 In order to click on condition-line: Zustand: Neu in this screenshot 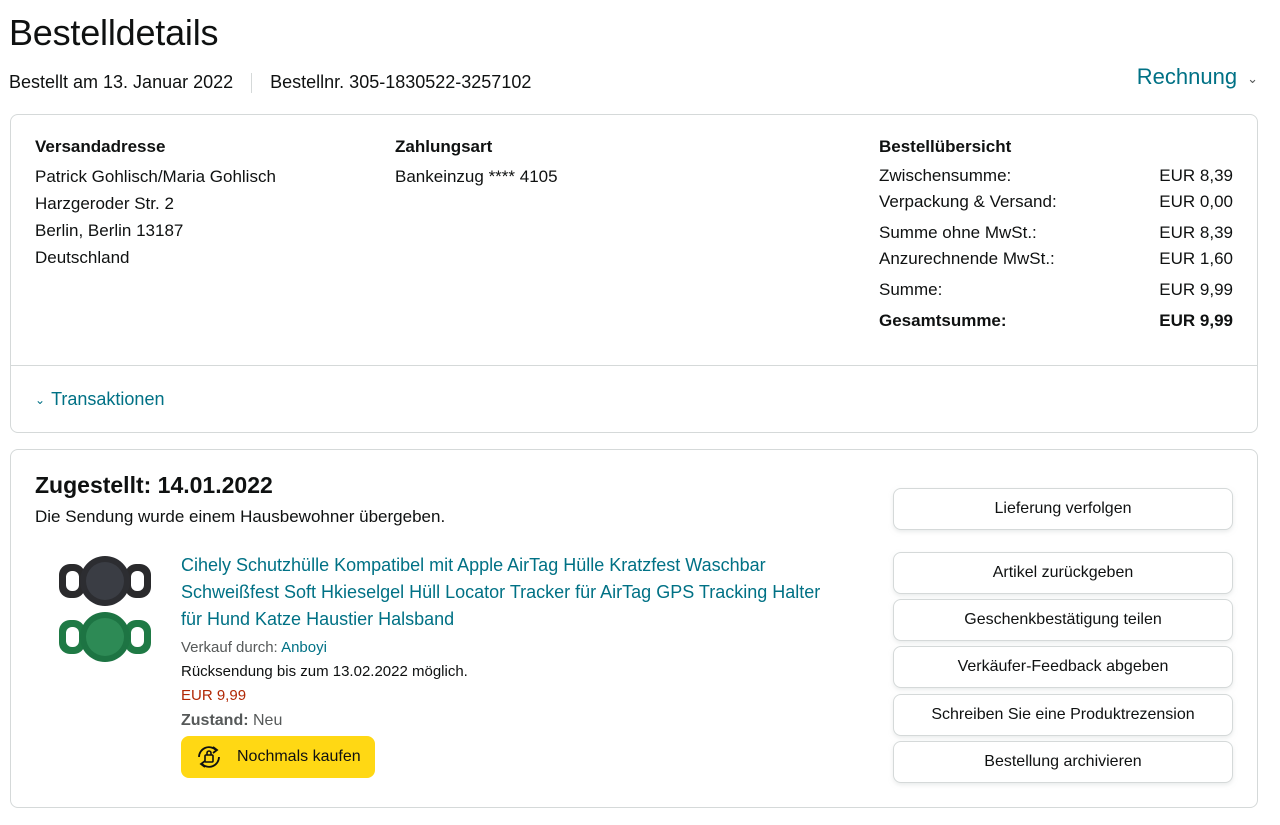, I will do `click(511, 721)`.